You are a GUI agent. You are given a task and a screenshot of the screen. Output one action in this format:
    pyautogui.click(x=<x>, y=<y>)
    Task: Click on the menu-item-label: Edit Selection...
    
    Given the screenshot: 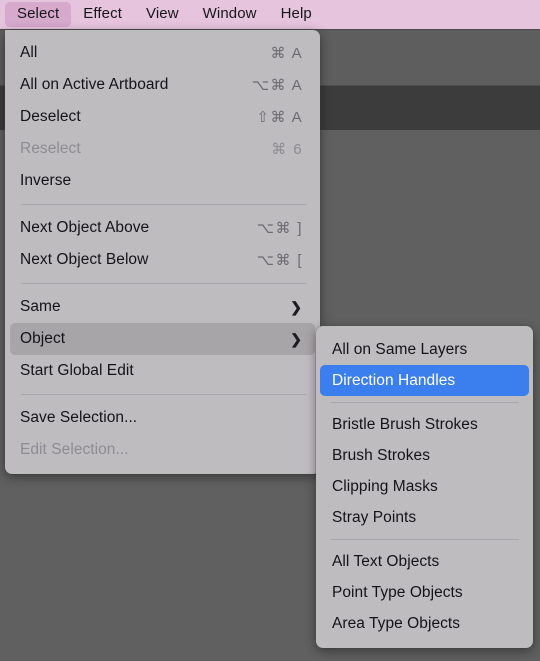 What is the action you would take?
    pyautogui.click(x=74, y=449)
    